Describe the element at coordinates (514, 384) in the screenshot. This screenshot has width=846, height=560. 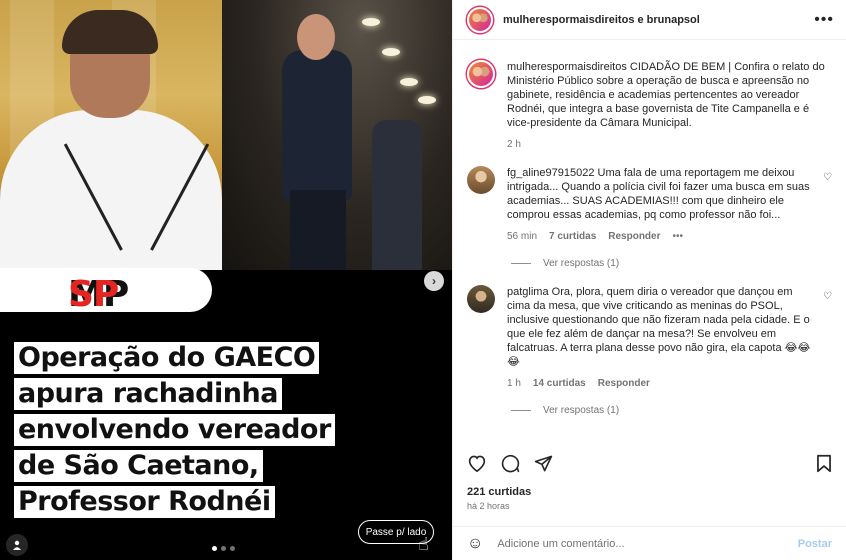
I see `comment-time: 1 h` at that location.